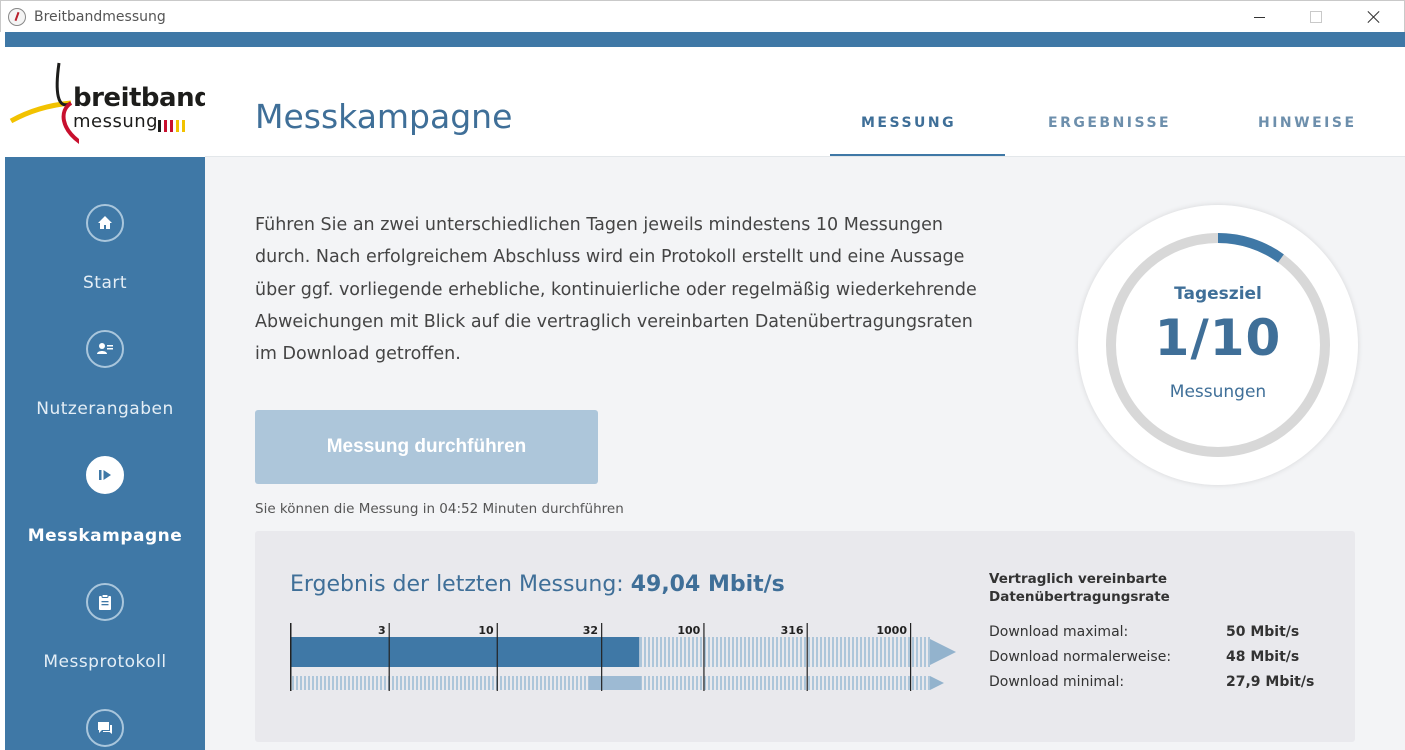 The width and height of the screenshot is (1405, 750). What do you see at coordinates (105, 536) in the screenshot?
I see `sidebar-item-label: Messkampagne` at bounding box center [105, 536].